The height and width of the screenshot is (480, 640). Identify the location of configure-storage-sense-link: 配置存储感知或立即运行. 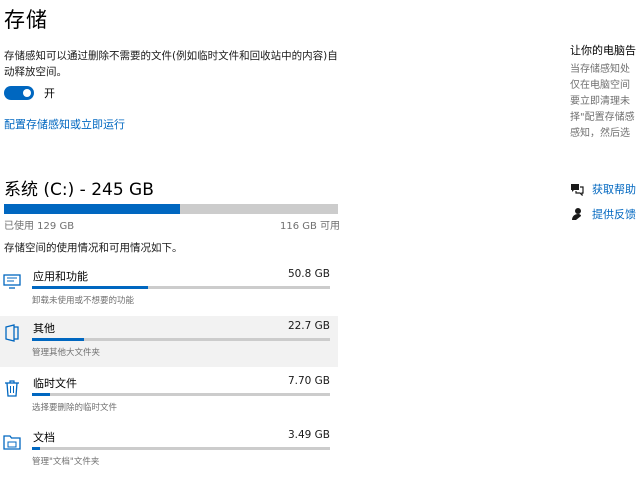
(64, 124).